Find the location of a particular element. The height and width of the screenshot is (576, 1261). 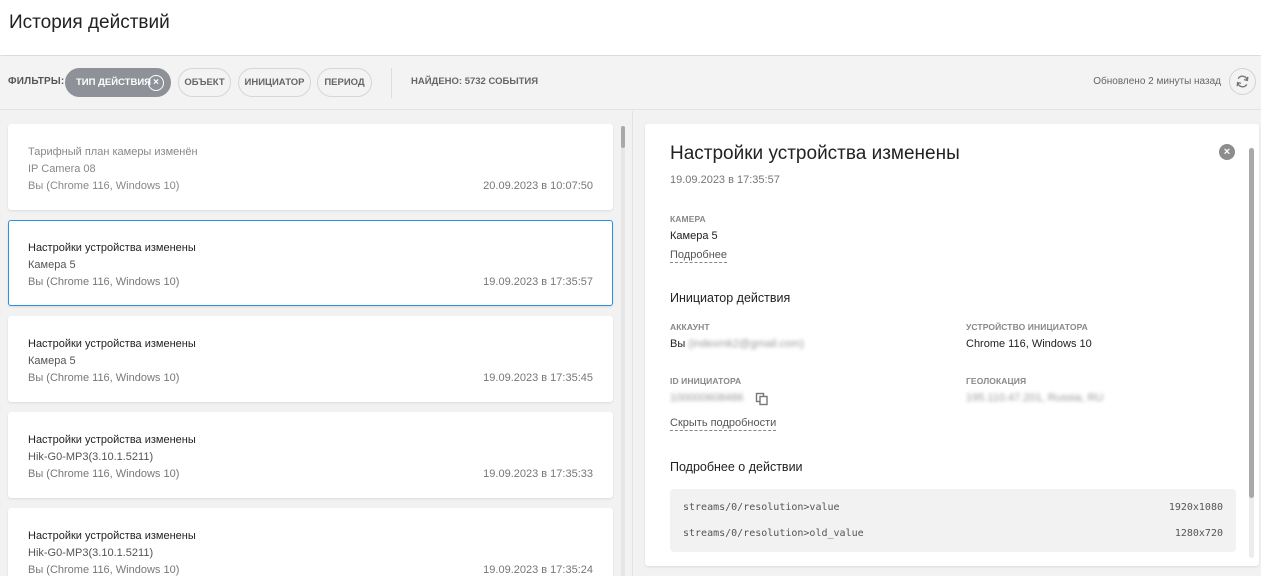

account-email-redacted: (indexmk2@gmail.com) is located at coordinates (746, 344).